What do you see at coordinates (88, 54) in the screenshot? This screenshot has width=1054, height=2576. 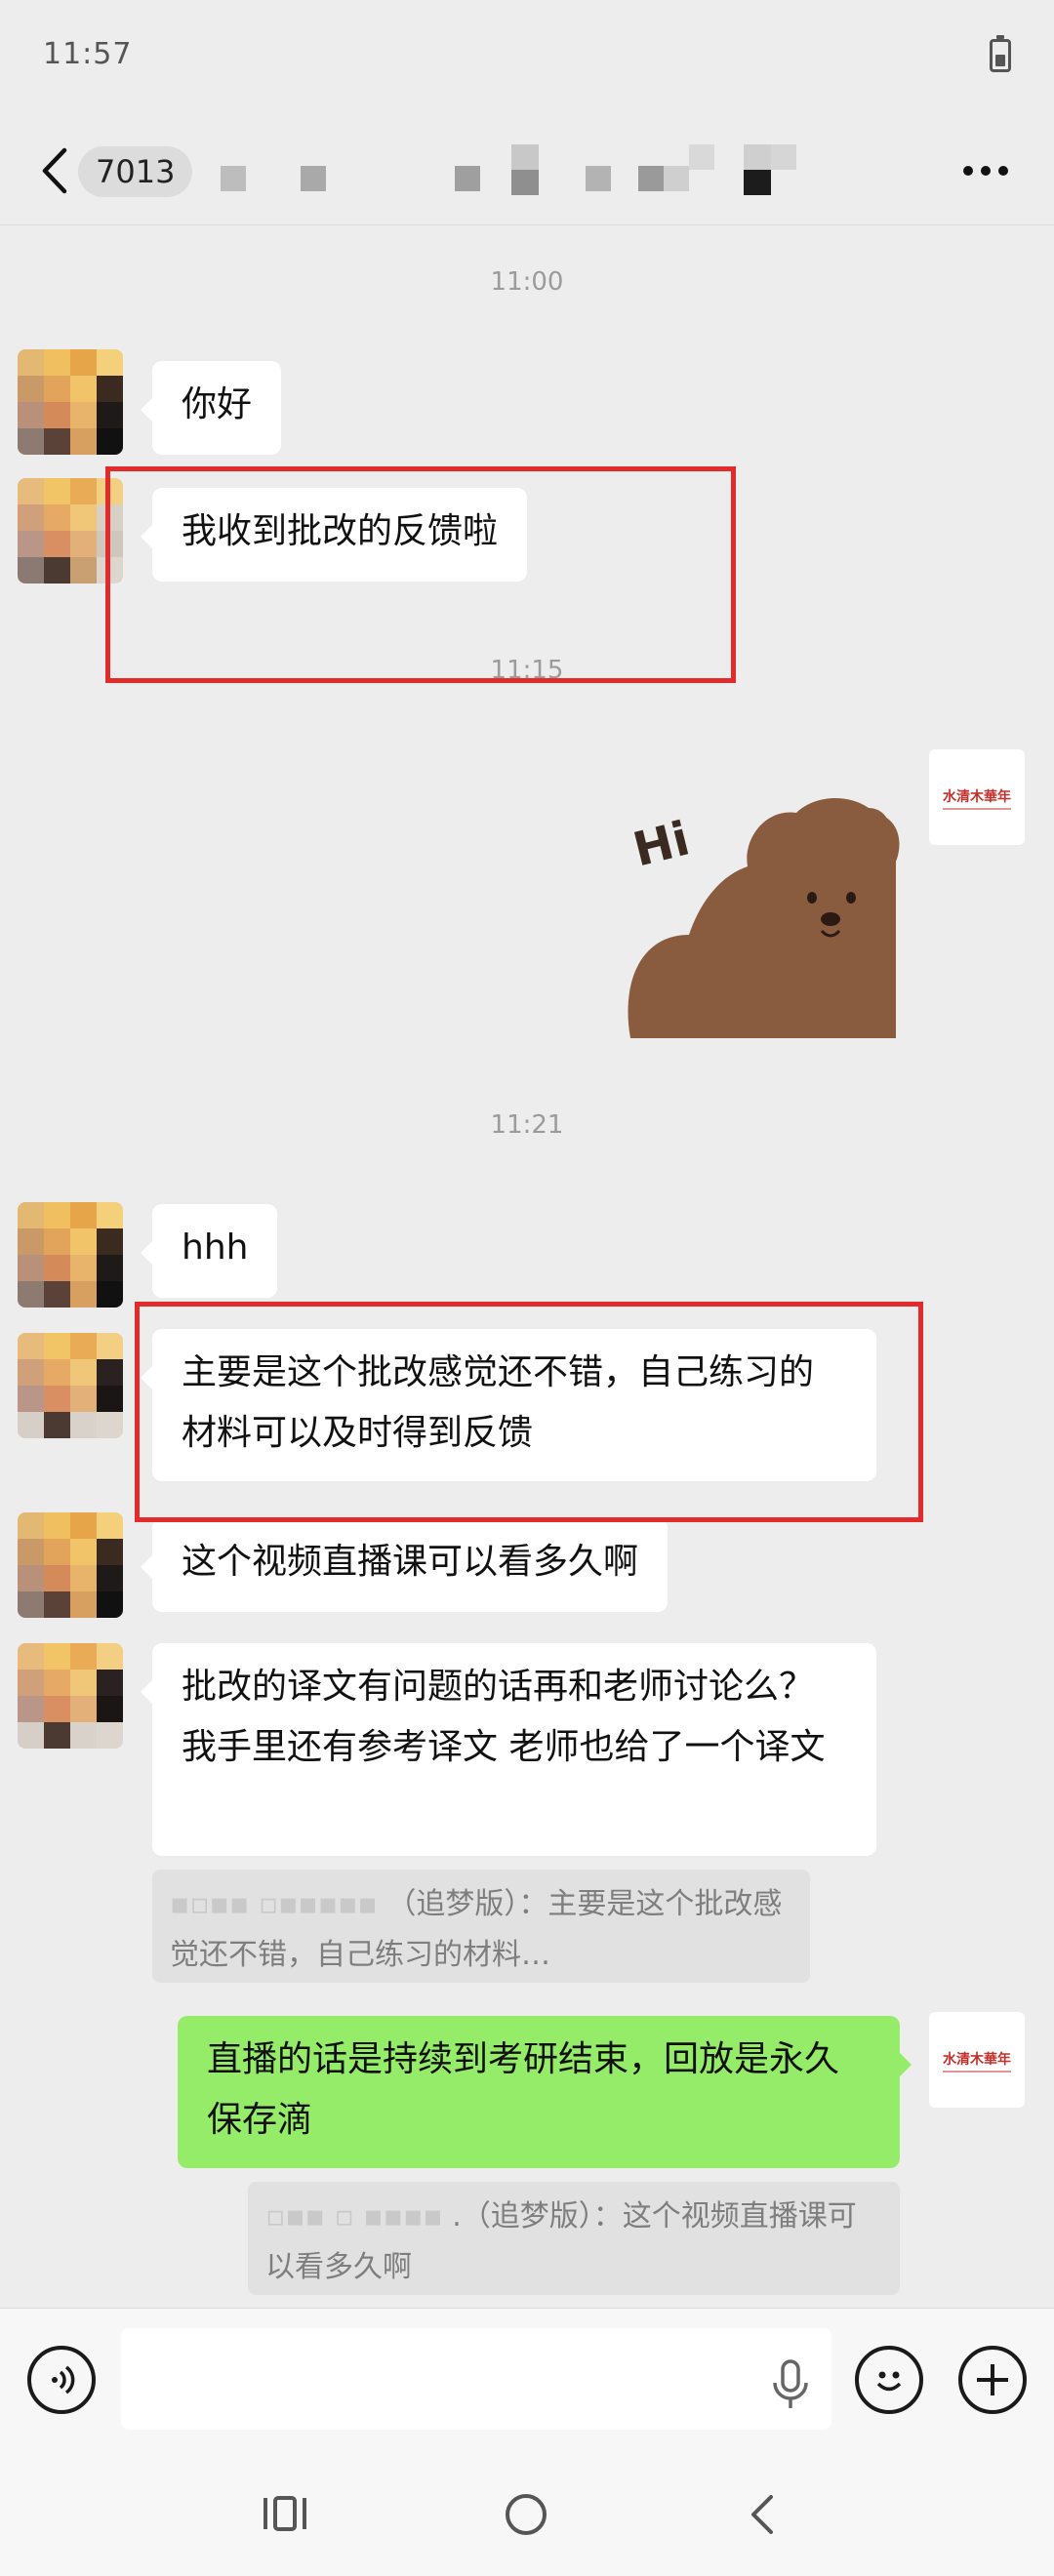 I see `status-time: 11:57` at bounding box center [88, 54].